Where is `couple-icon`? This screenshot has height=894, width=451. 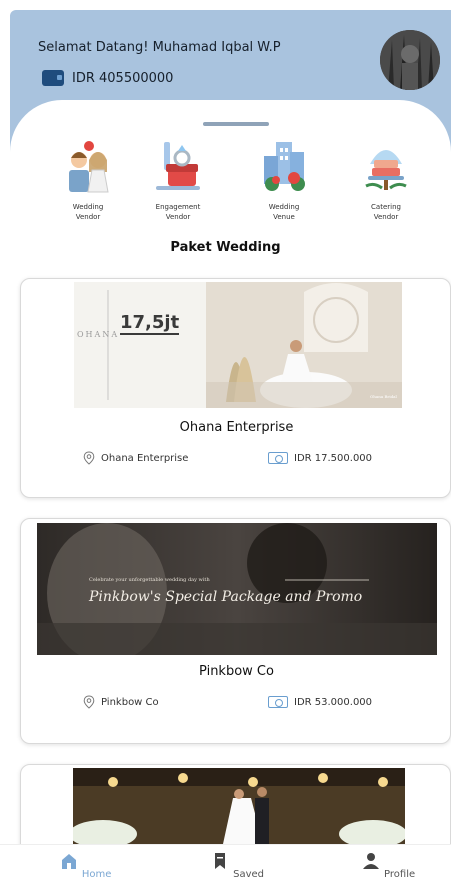
couple-icon is located at coordinates (89, 167).